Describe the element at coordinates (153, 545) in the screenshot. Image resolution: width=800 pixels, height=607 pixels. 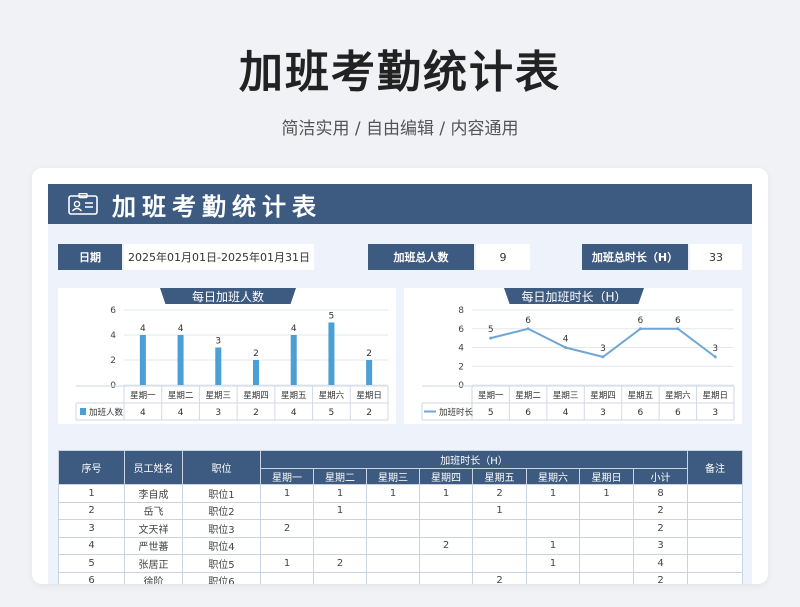
I see `cell-name: 严世蕃` at that location.